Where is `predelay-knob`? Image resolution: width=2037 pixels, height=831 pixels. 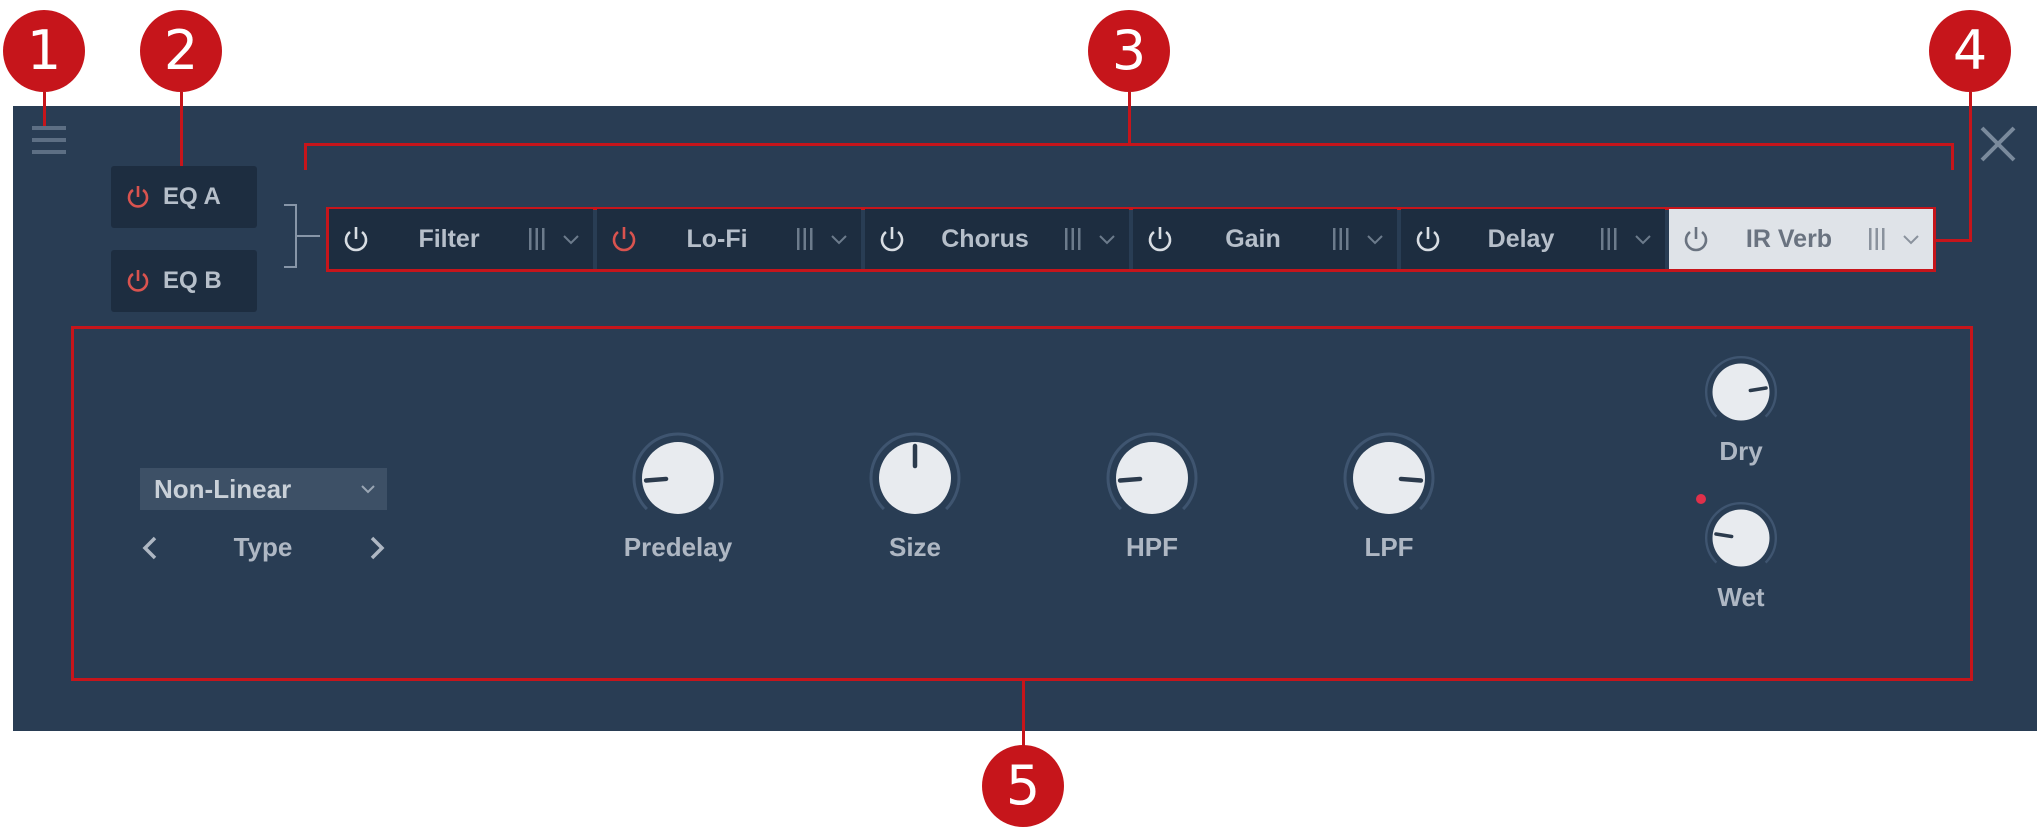
predelay-knob is located at coordinates (678, 478).